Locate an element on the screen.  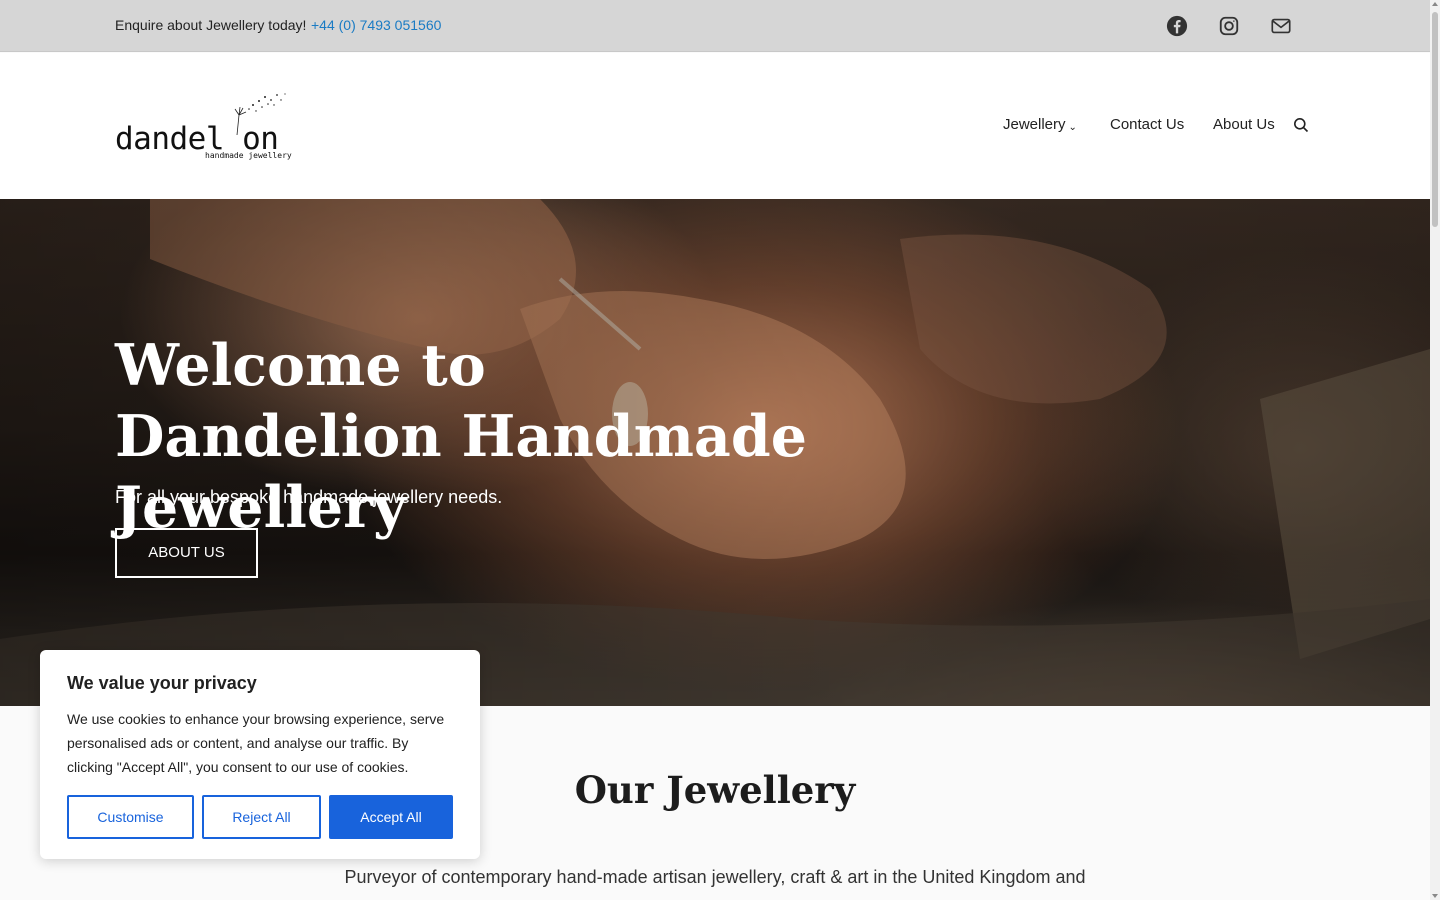
instagram-icon is located at coordinates (1229, 26).